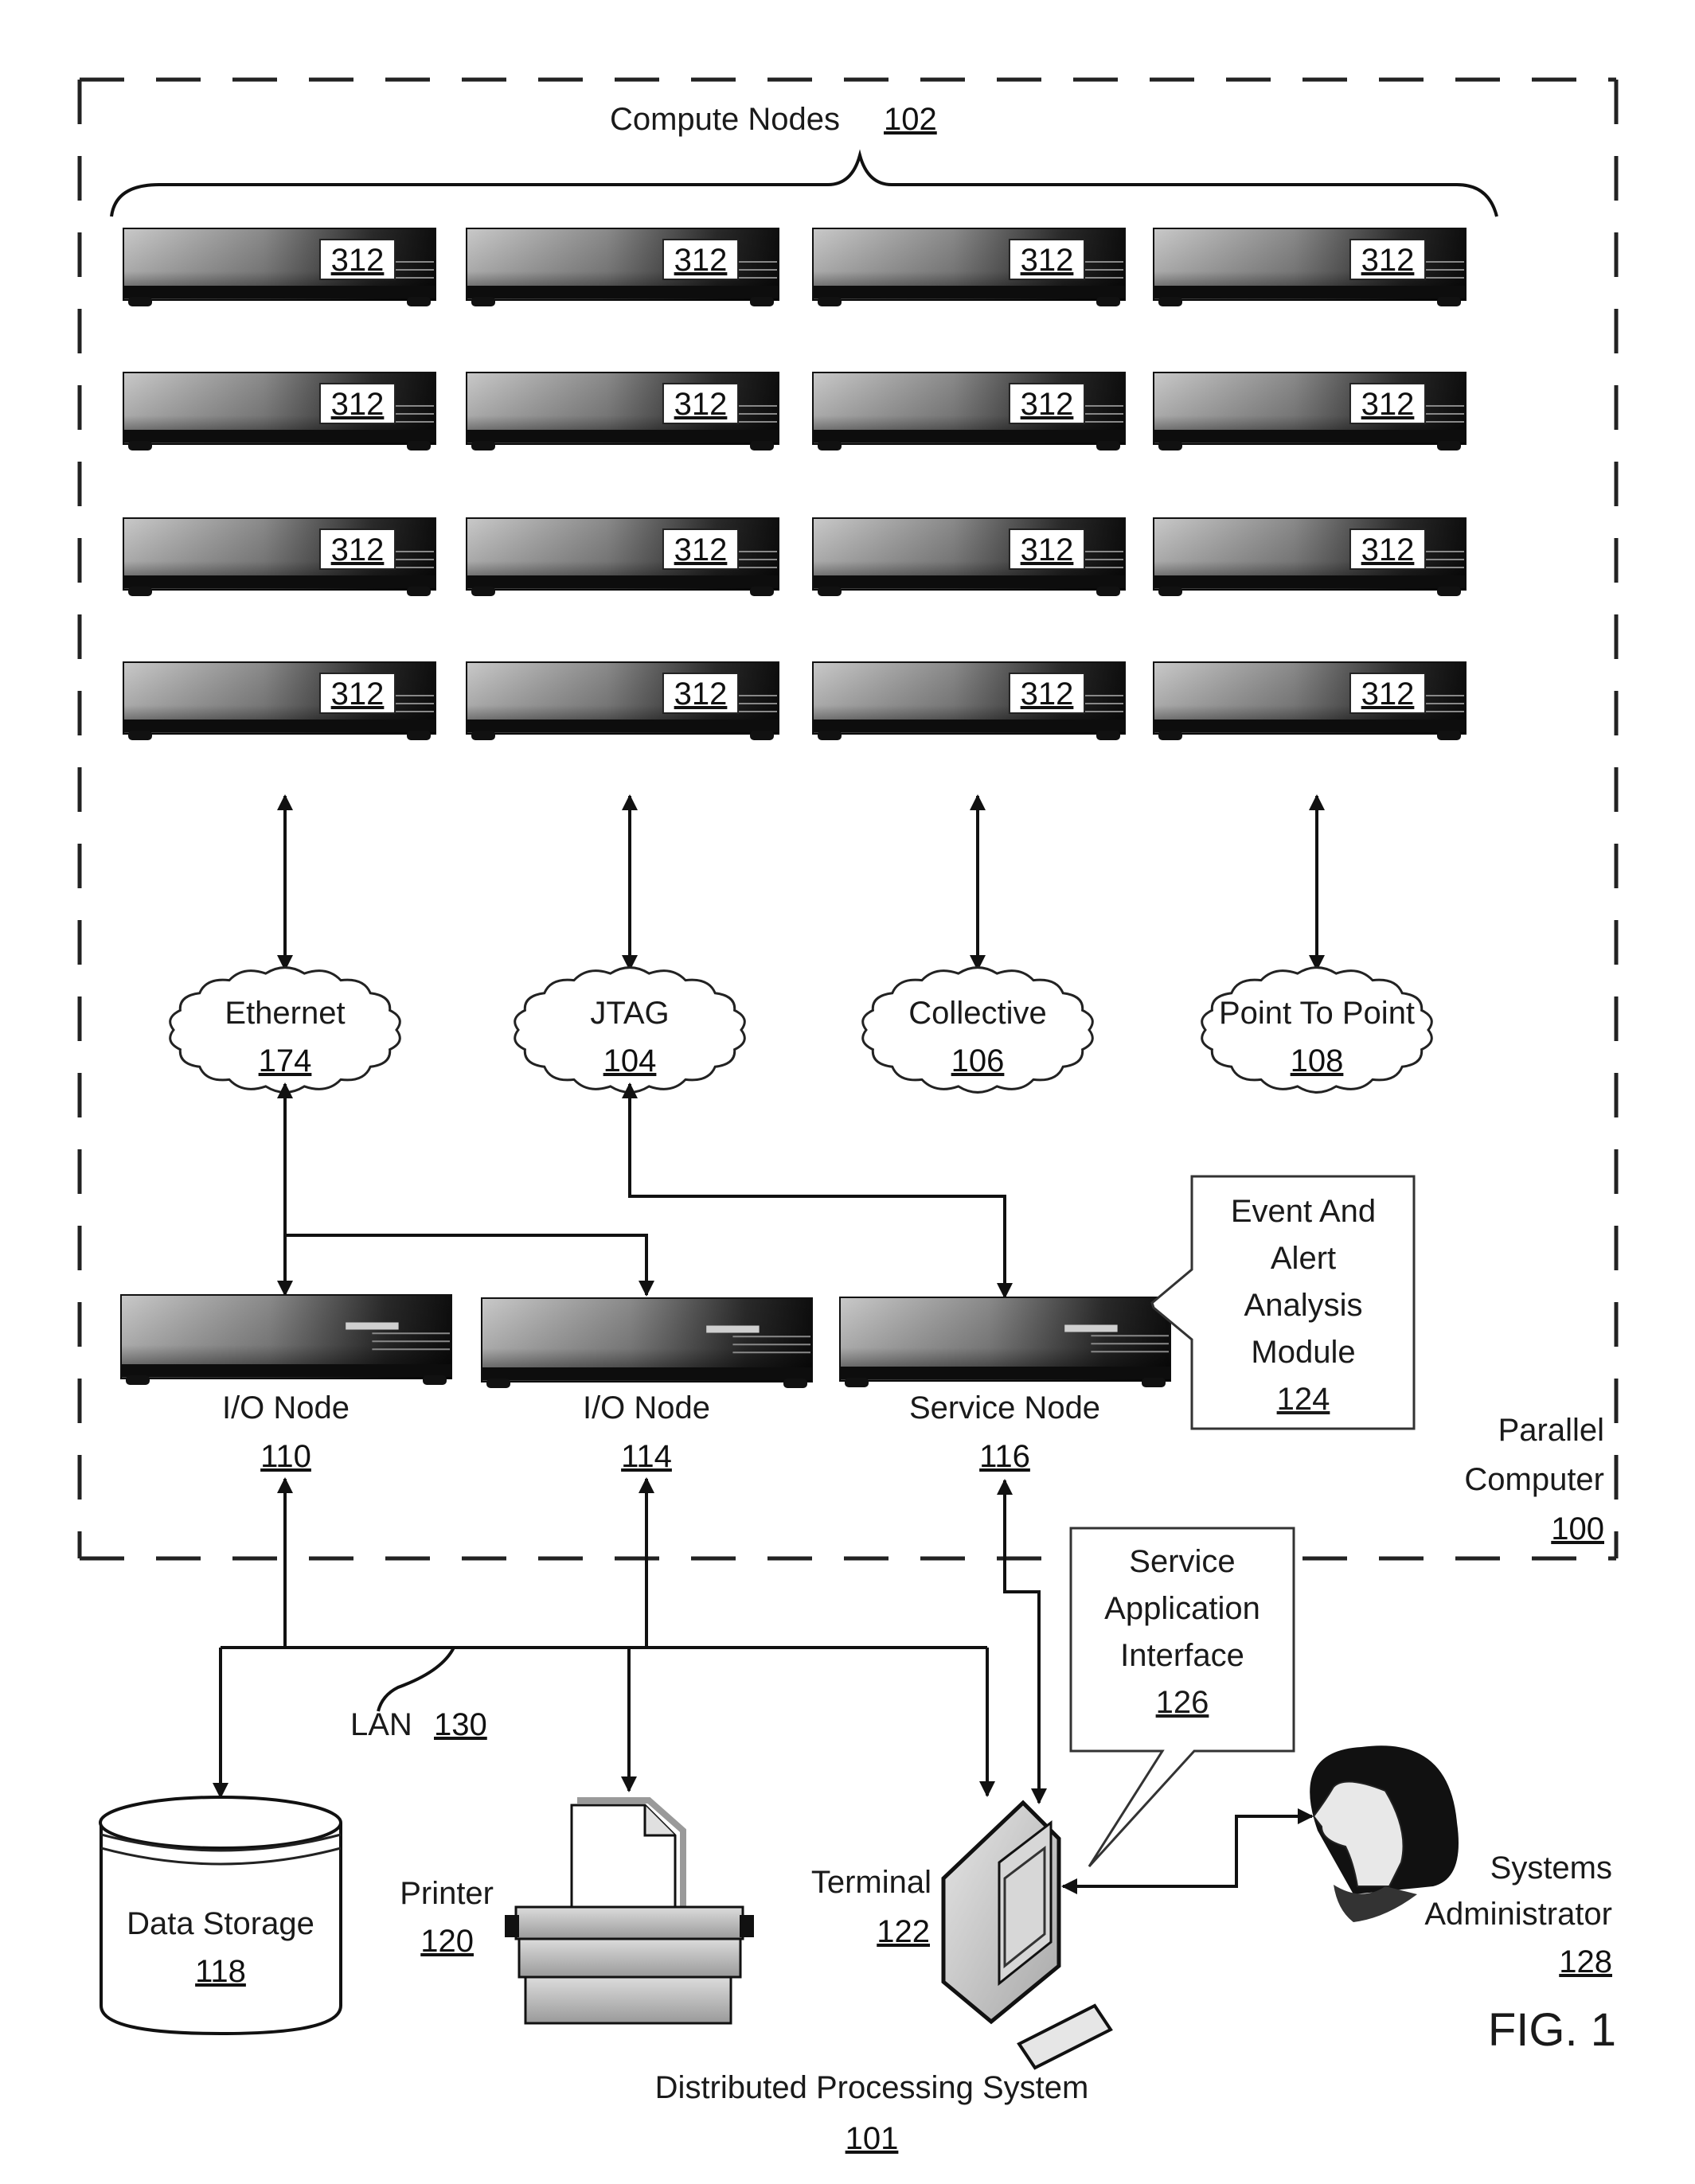  What do you see at coordinates (645, 1190) in the screenshot?
I see `cloud-to-node-connectors` at bounding box center [645, 1190].